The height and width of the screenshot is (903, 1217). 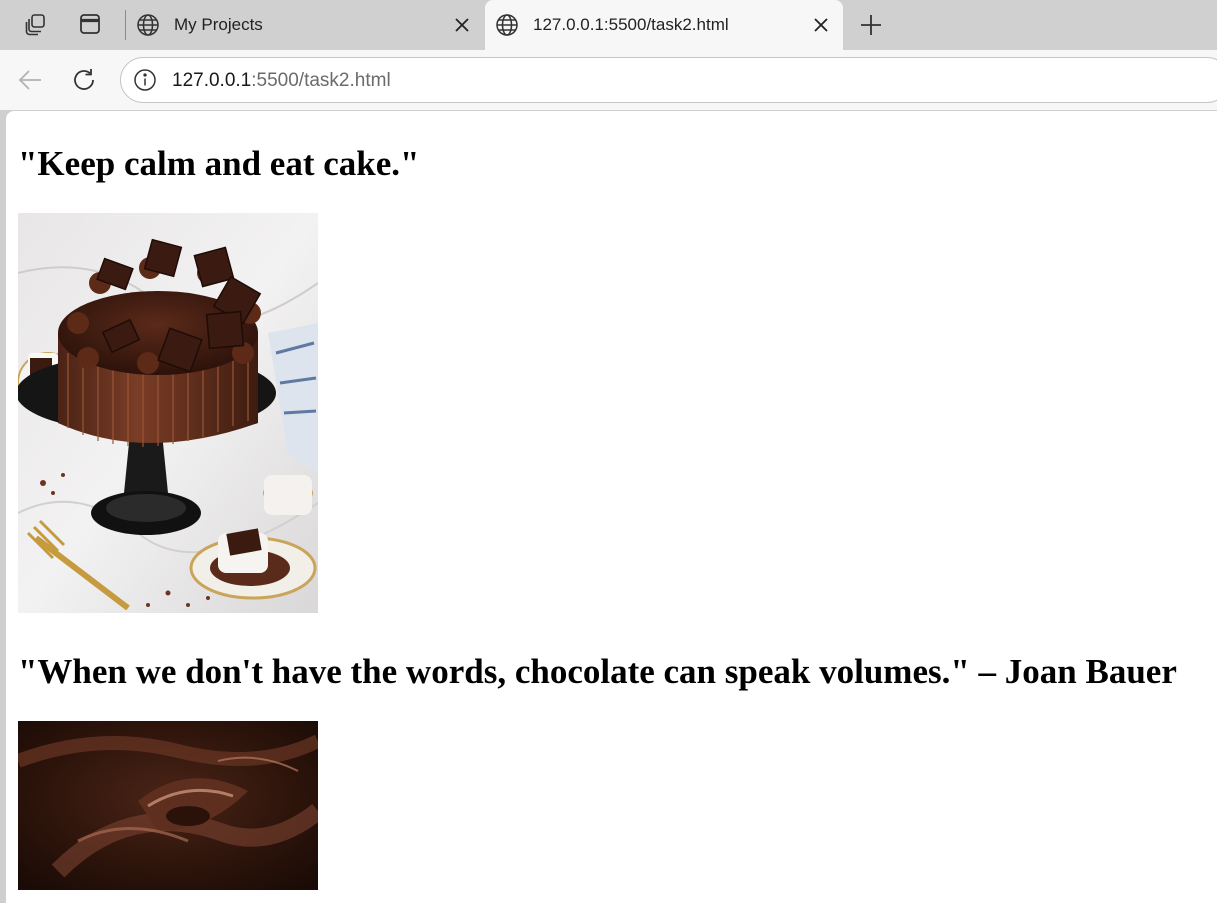 I want to click on workspaces-icon, so click(x=36, y=24).